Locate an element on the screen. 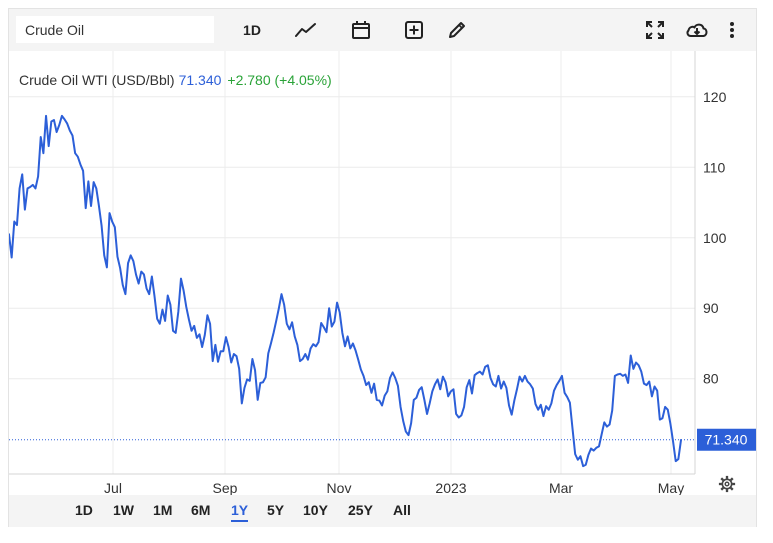 This screenshot has height=543, width=773. legend-change: +2.780 (+4.05%) is located at coordinates (279, 80).